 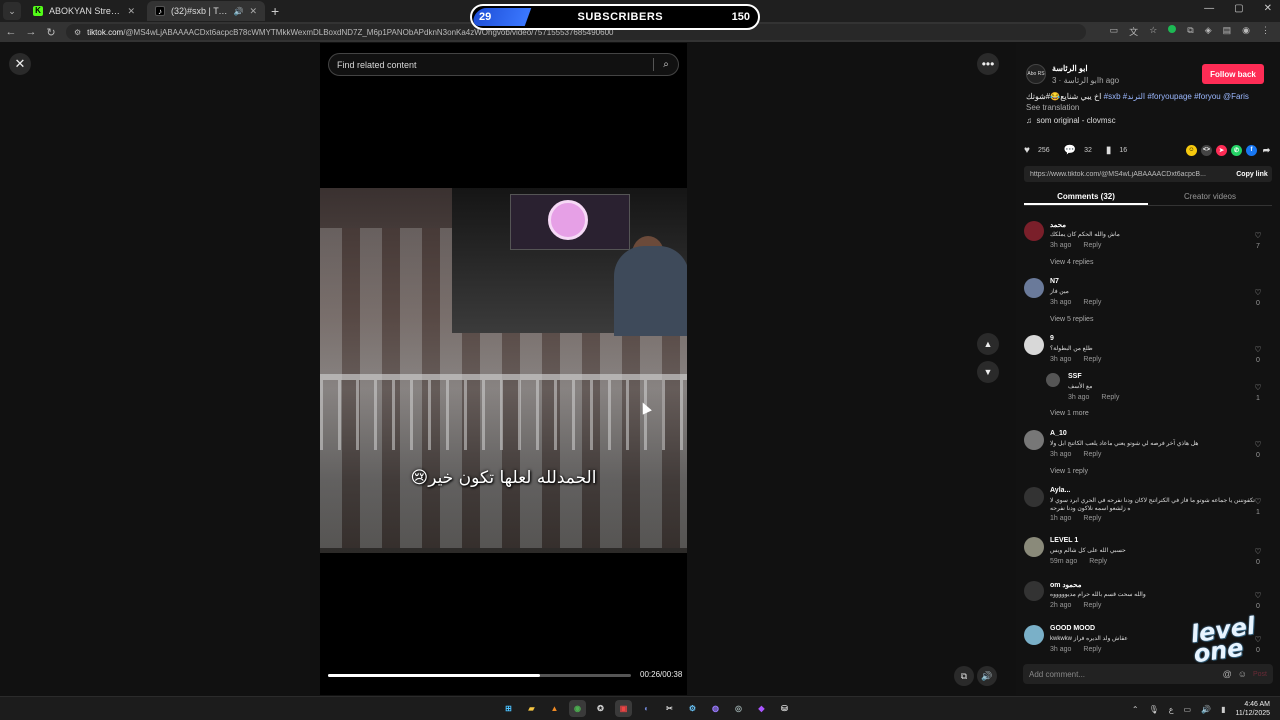 I want to click on see-translation-link: See translation, so click(x=1052, y=107).